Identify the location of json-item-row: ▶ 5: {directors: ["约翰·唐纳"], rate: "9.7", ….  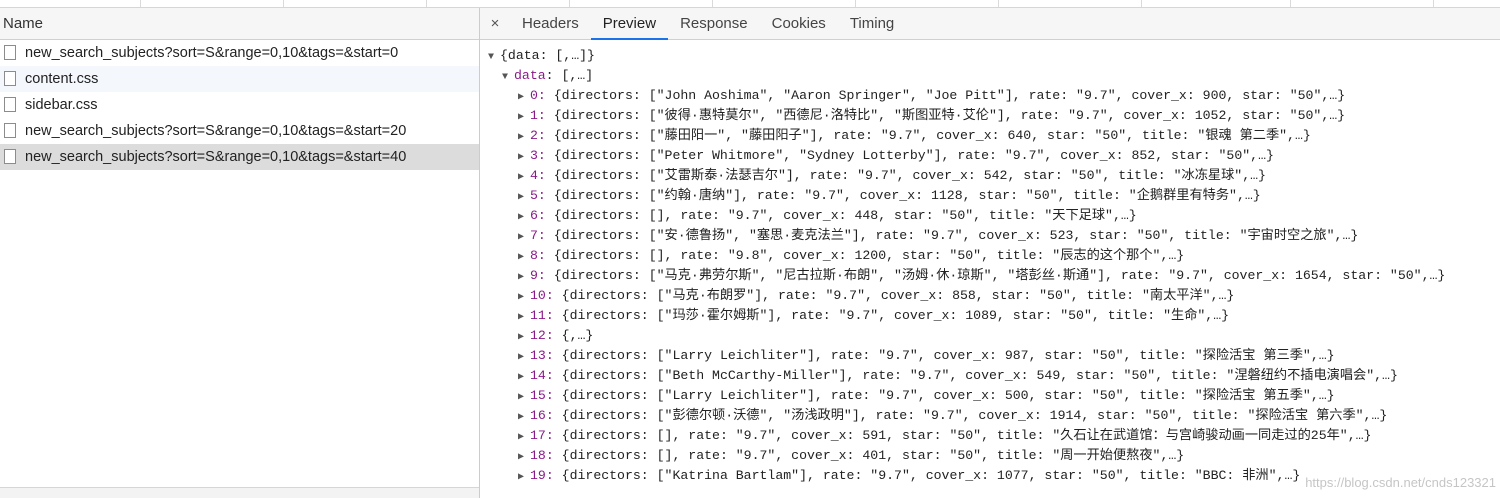
(990, 196).